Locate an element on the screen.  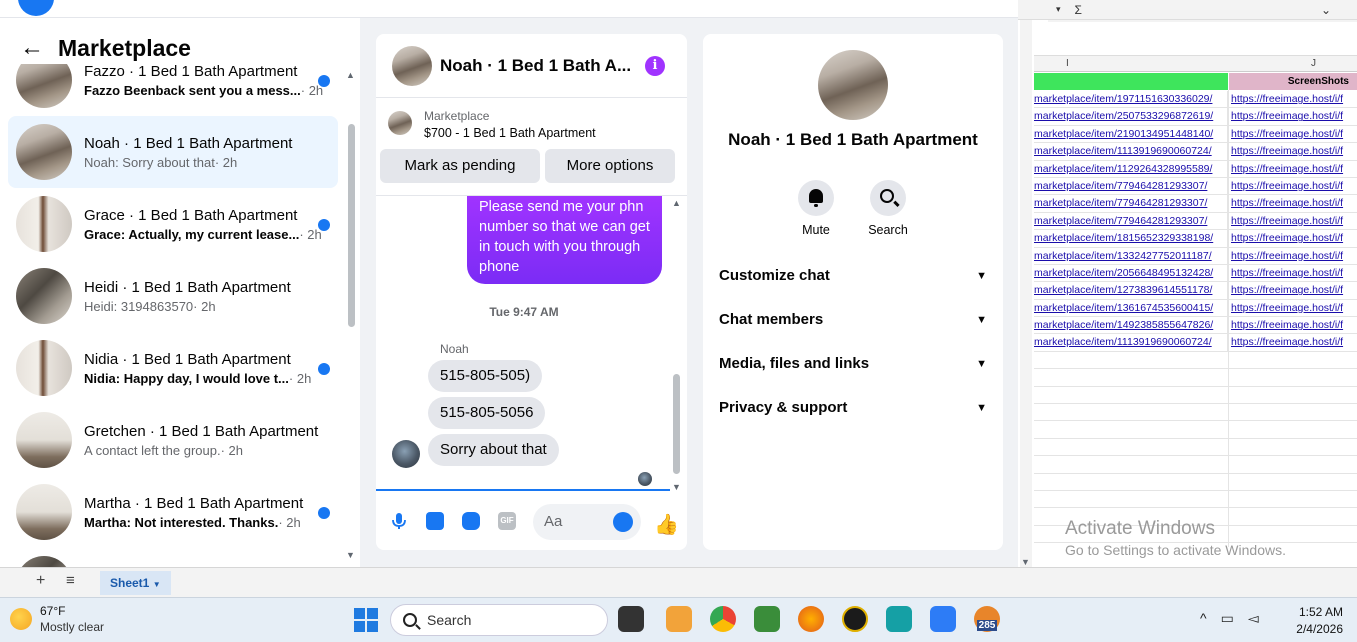
all-sheets-icon: ≡ is located at coordinates (70, 580).